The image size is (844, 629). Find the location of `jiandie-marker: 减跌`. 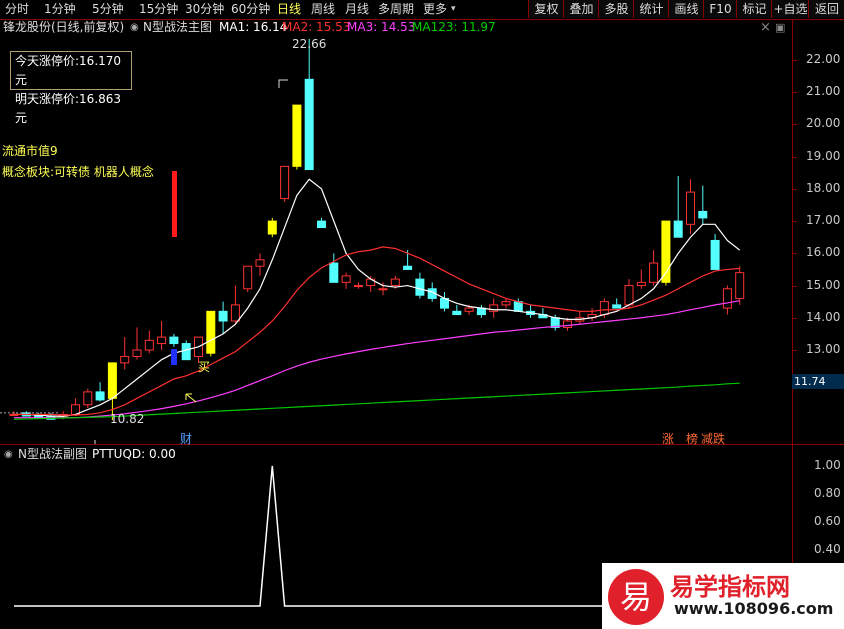

jiandie-marker: 减跌 is located at coordinates (713, 438).